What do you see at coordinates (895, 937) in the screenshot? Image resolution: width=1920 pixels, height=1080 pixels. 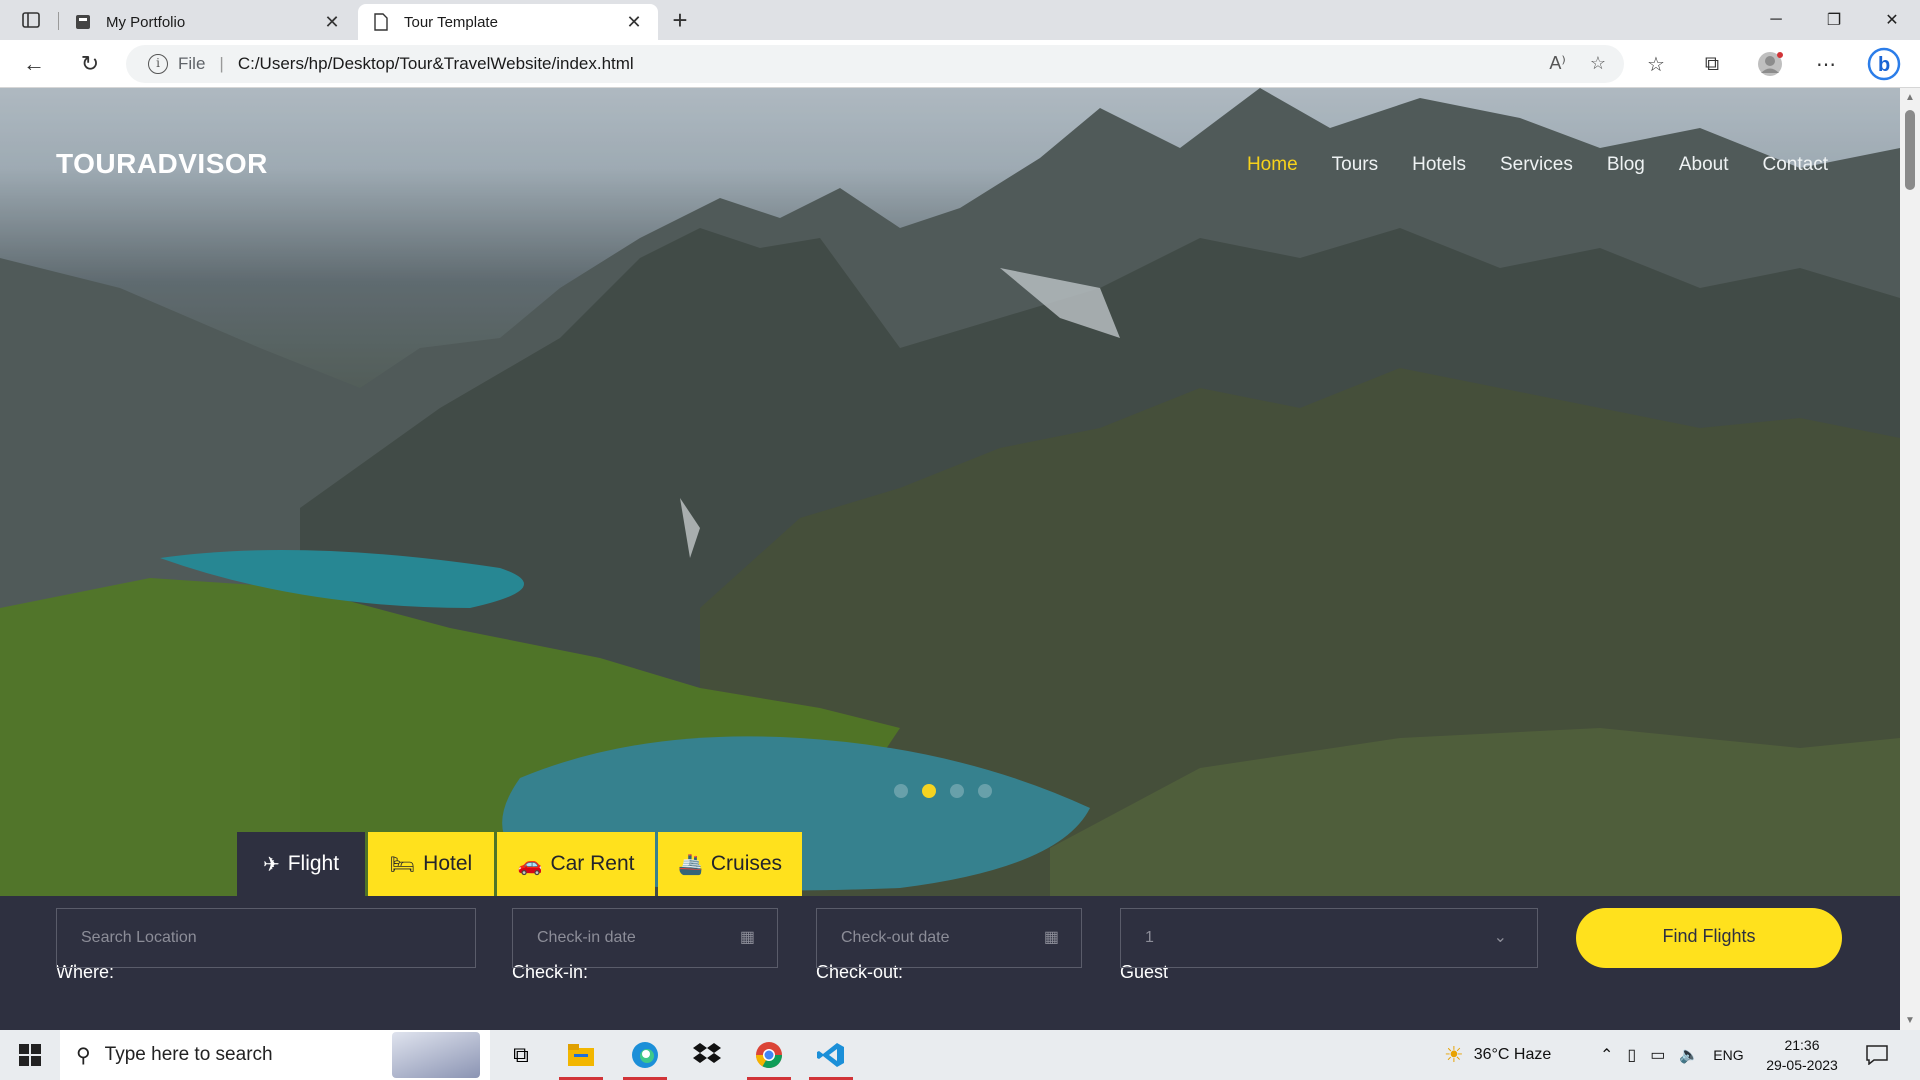 I see `checkout-placeholder: Check-out date` at bounding box center [895, 937].